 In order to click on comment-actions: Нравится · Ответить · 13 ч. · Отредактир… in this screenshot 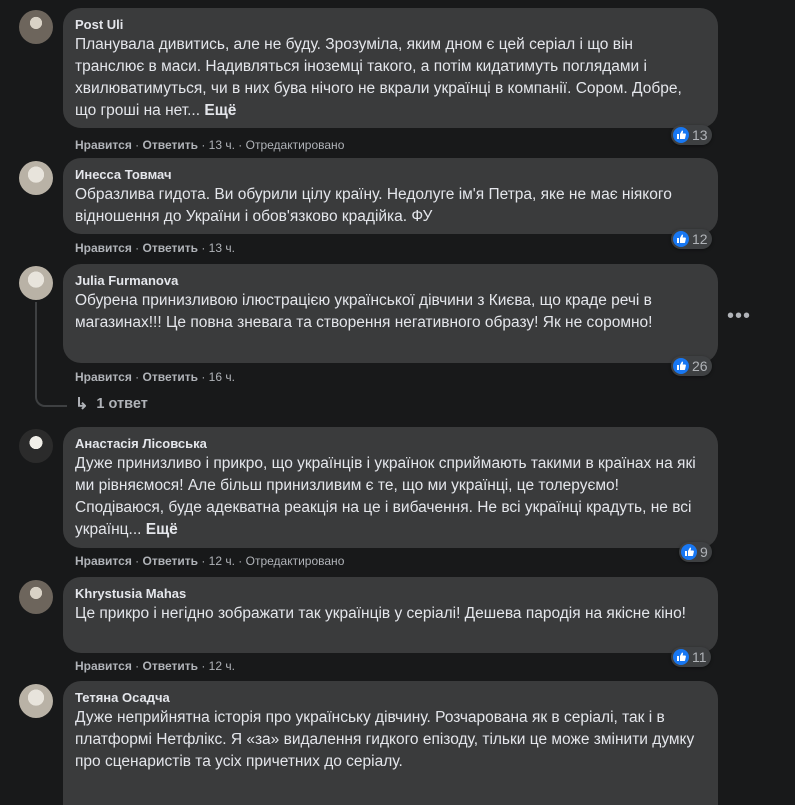, I will do `click(209, 145)`.